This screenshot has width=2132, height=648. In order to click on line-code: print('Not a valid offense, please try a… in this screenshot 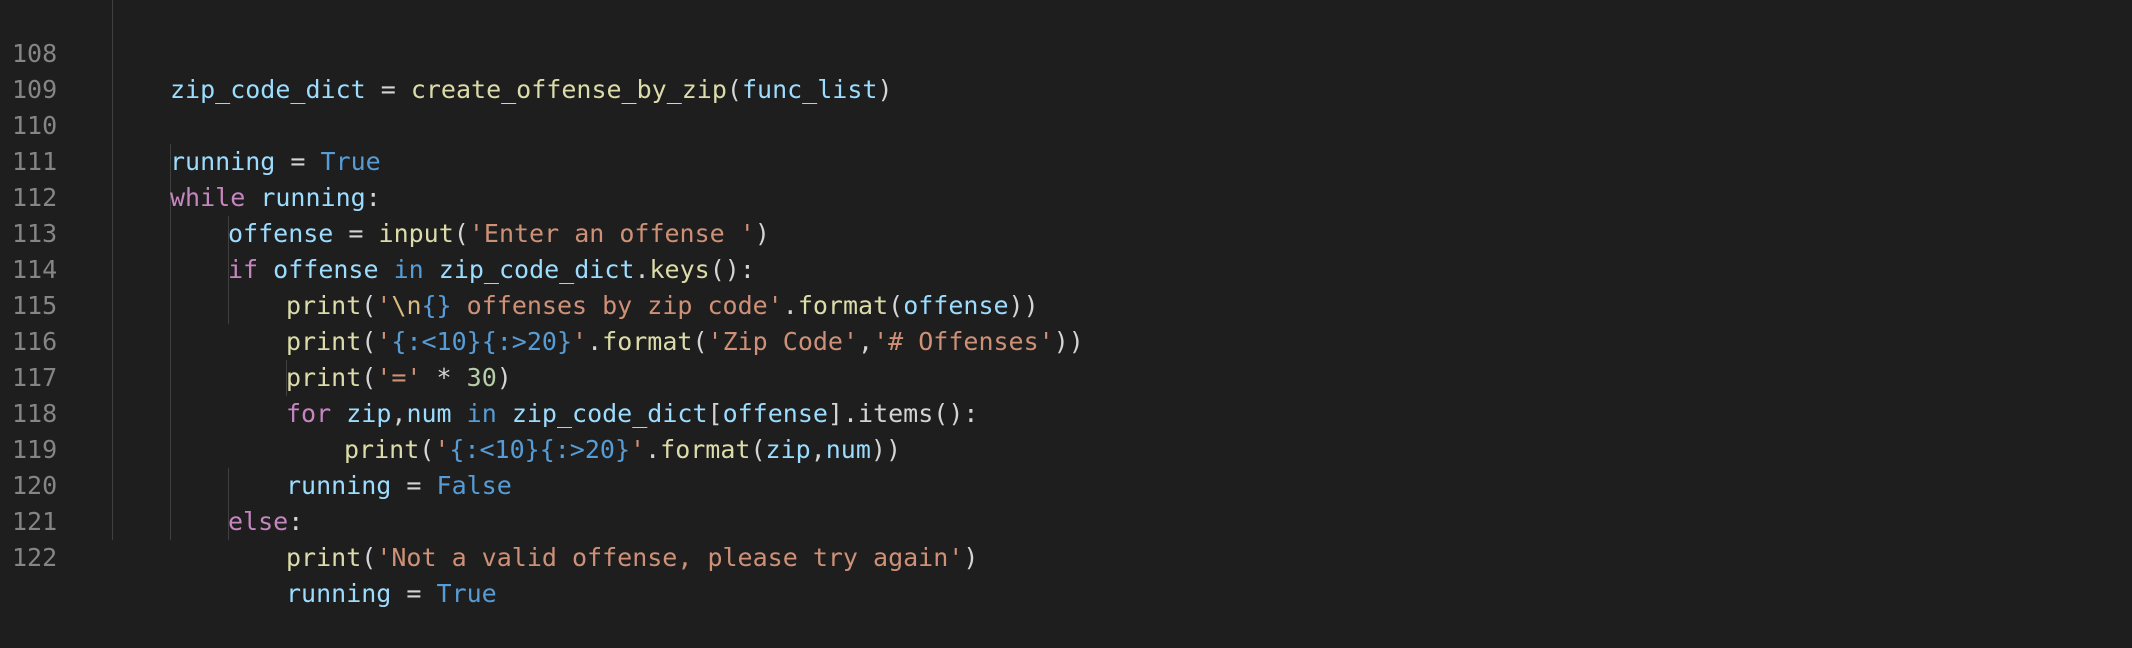, I will do `click(632, 557)`.